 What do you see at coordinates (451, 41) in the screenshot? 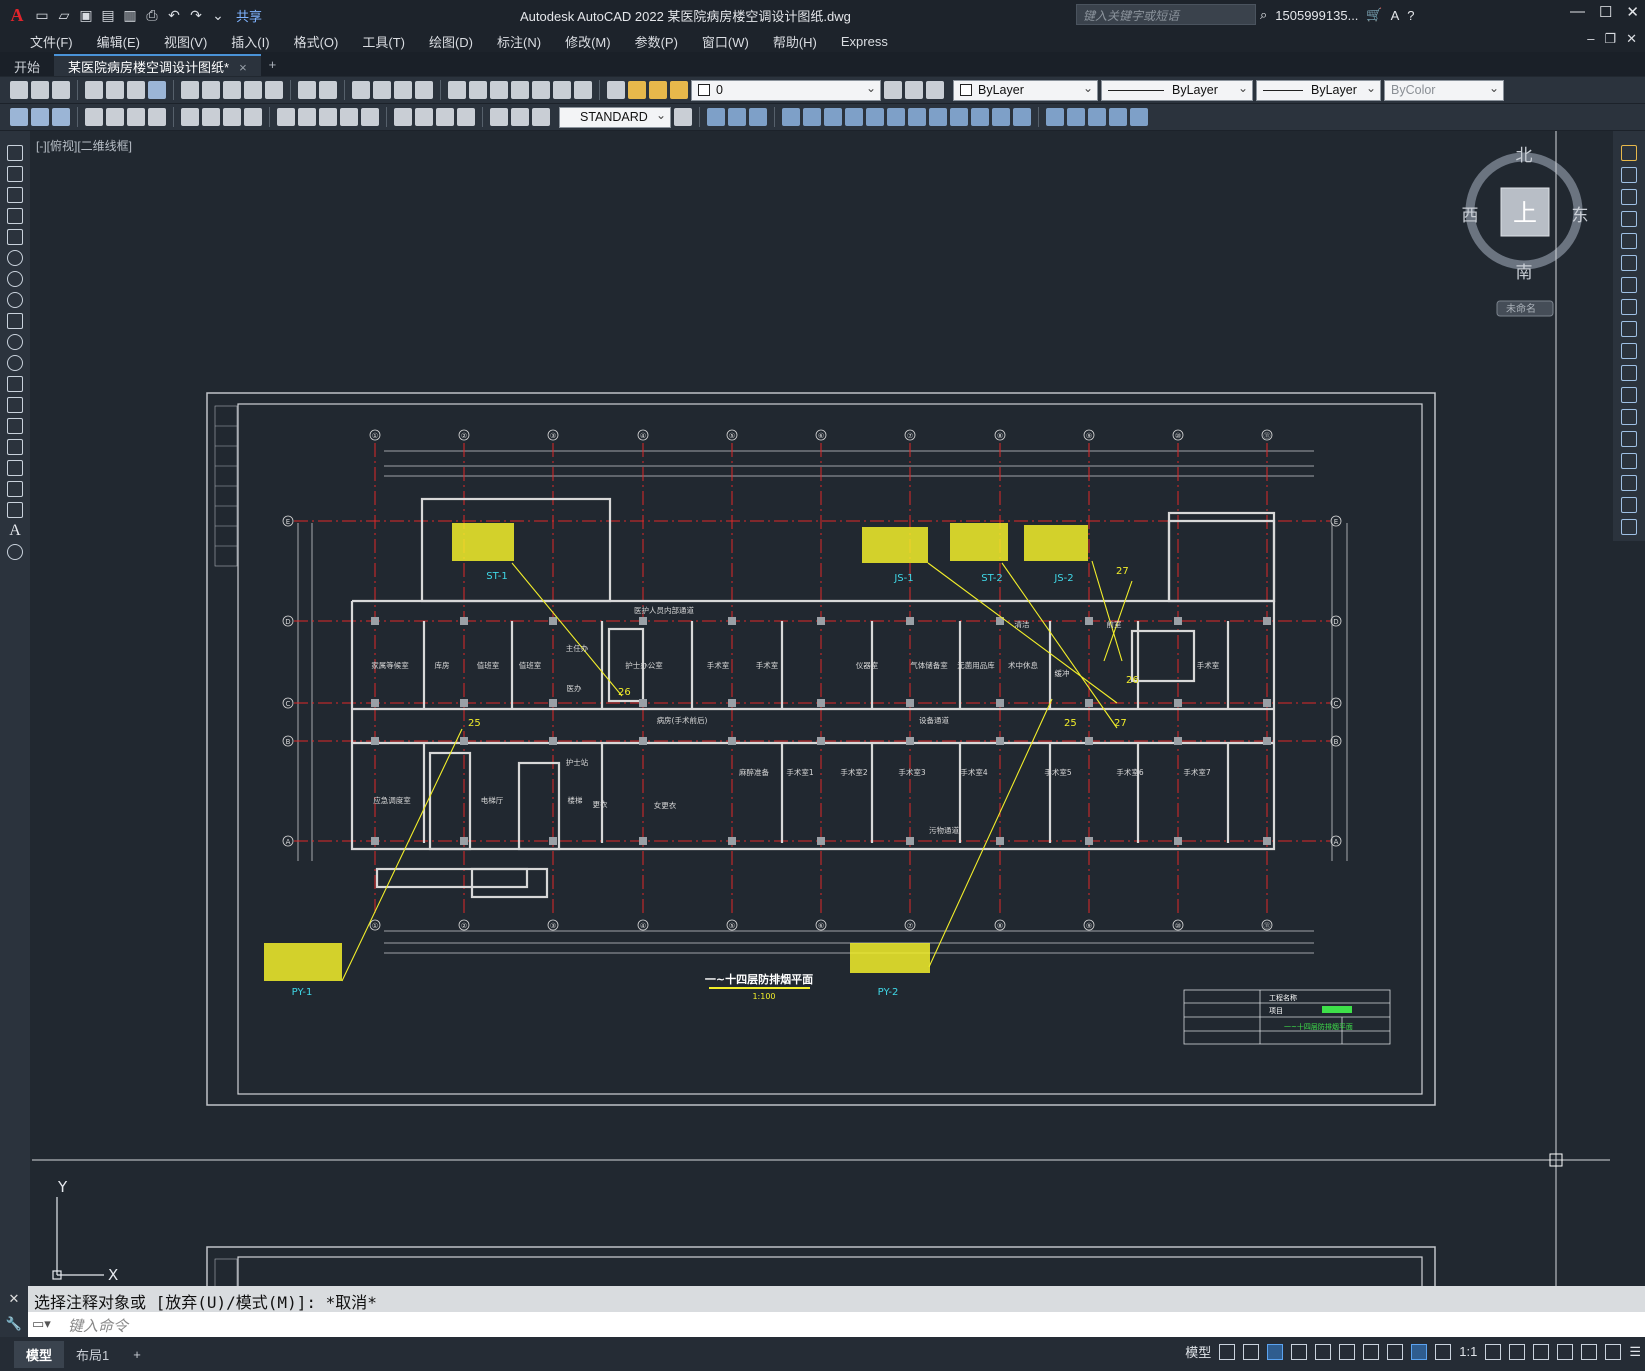
I see `menu-item-6: 绘图(D)` at bounding box center [451, 41].